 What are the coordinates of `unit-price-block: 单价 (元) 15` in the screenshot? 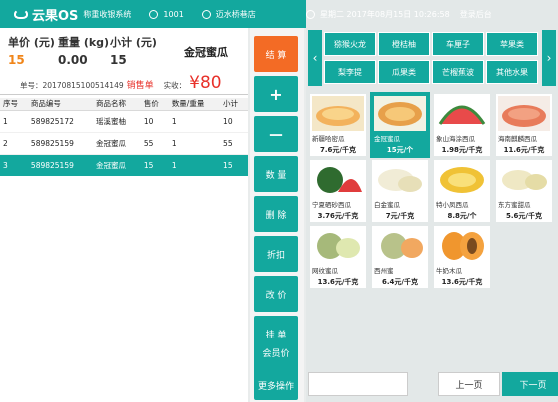 It's located at (31, 50).